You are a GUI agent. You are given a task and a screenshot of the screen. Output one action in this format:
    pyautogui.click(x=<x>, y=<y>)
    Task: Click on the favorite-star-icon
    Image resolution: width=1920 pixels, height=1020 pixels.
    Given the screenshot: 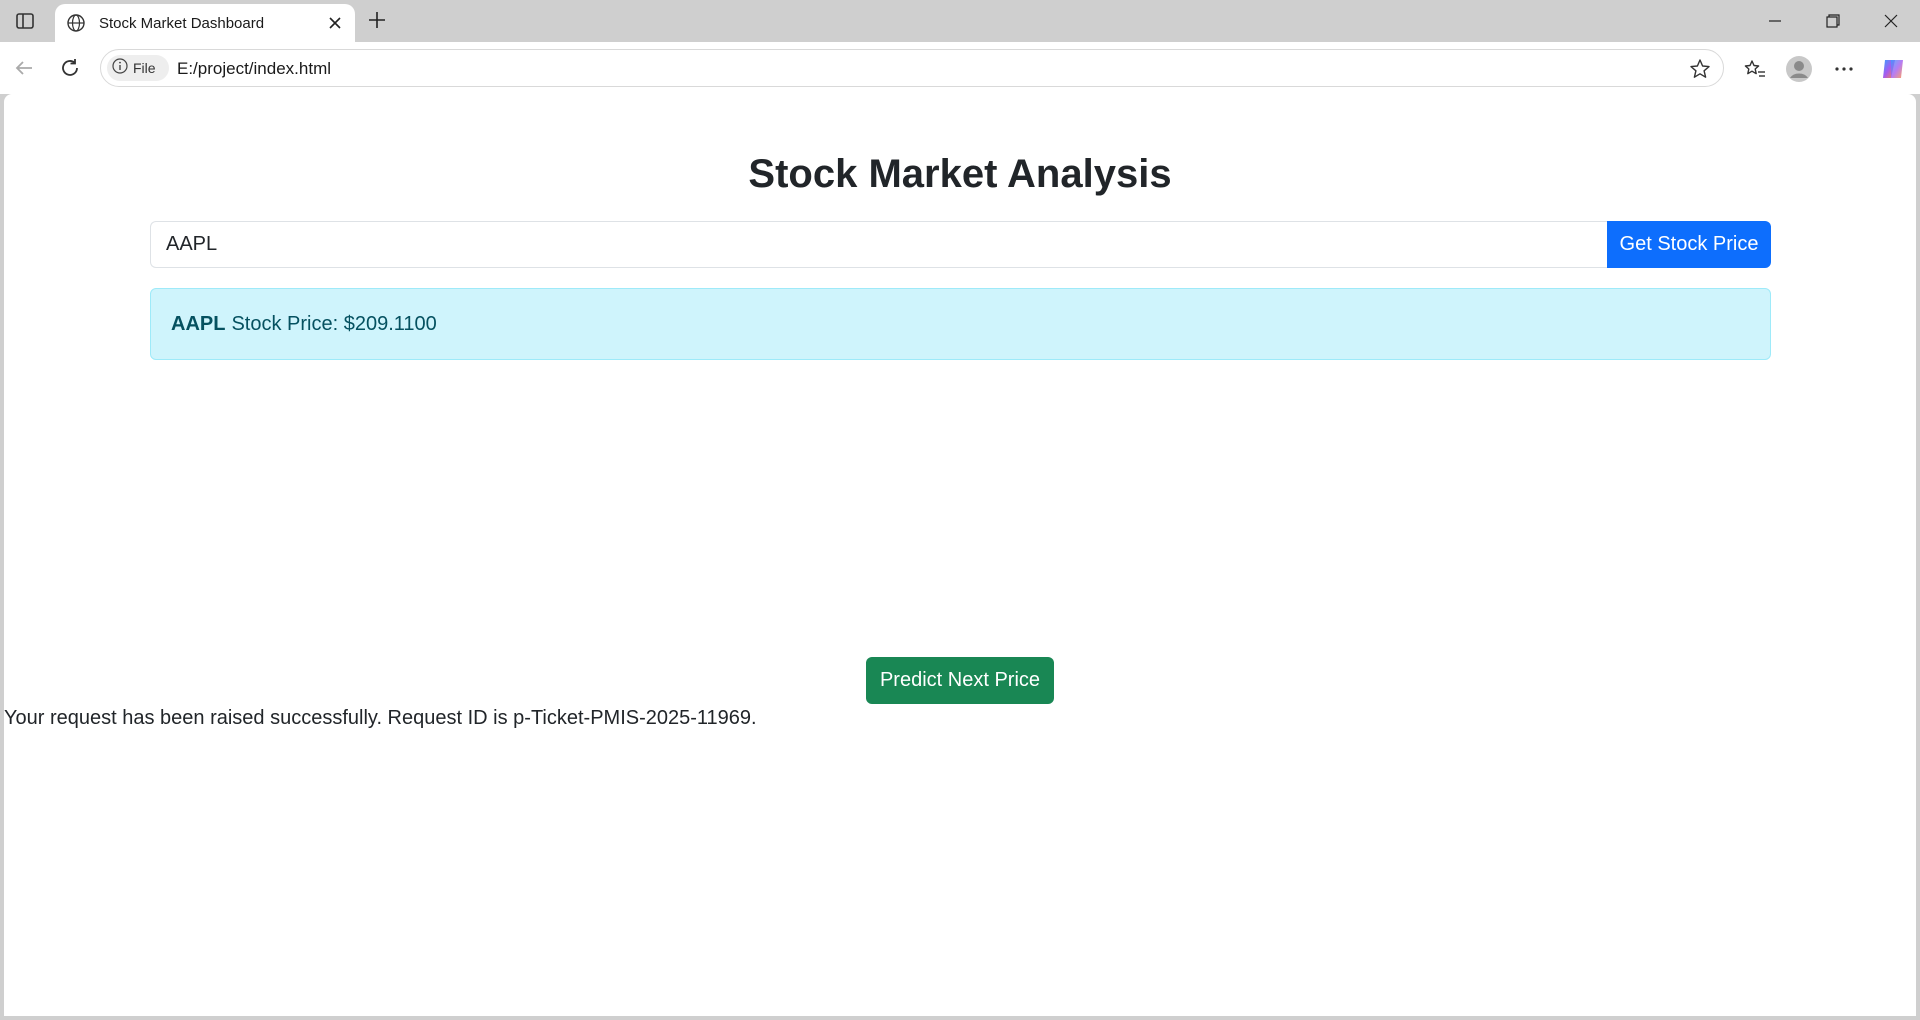 What is the action you would take?
    pyautogui.click(x=1700, y=69)
    